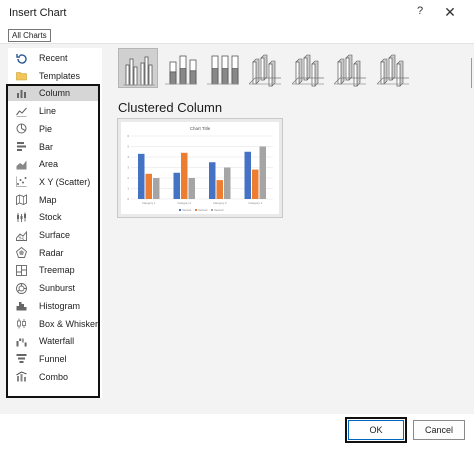 This screenshot has width=474, height=449. Describe the element at coordinates (21, 376) in the screenshot. I see `combo-chart-icon` at that location.